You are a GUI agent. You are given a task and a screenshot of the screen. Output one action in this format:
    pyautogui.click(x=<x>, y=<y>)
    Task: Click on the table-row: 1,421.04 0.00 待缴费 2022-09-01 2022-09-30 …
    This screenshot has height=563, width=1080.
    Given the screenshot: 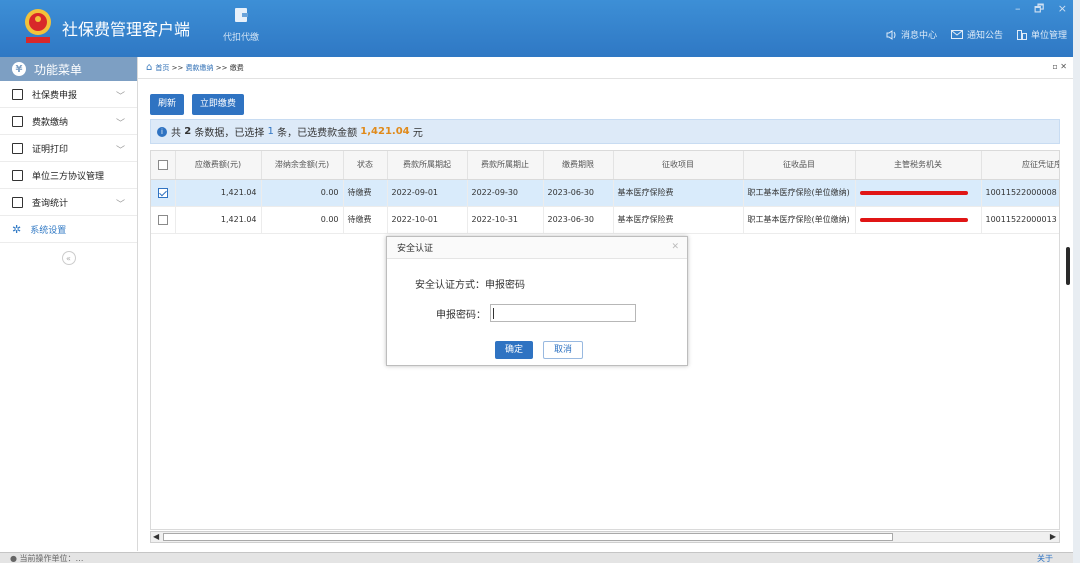 What is the action you would take?
    pyautogui.click(x=605, y=193)
    